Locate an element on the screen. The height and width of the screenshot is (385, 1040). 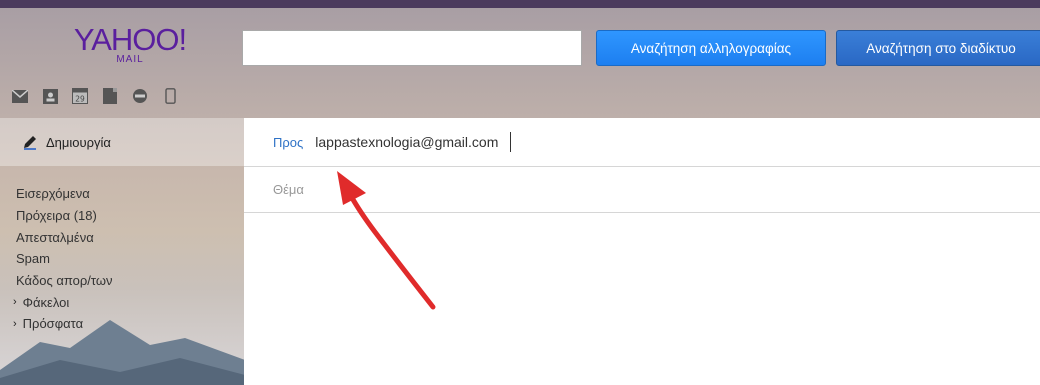
folder-label: Πρόσφατα is located at coordinates (53, 324).